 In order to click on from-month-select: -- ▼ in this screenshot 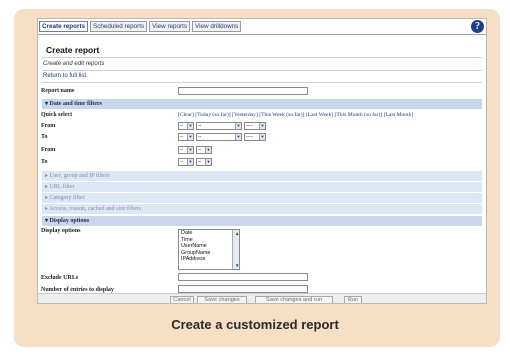, I will do `click(219, 126)`.